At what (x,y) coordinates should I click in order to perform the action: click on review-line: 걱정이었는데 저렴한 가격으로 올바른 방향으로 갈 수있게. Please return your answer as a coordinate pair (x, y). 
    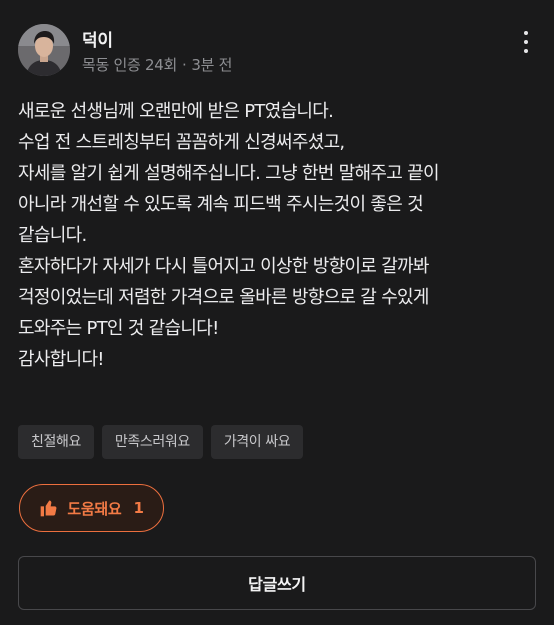
    Looking at the image, I should click on (223, 297).